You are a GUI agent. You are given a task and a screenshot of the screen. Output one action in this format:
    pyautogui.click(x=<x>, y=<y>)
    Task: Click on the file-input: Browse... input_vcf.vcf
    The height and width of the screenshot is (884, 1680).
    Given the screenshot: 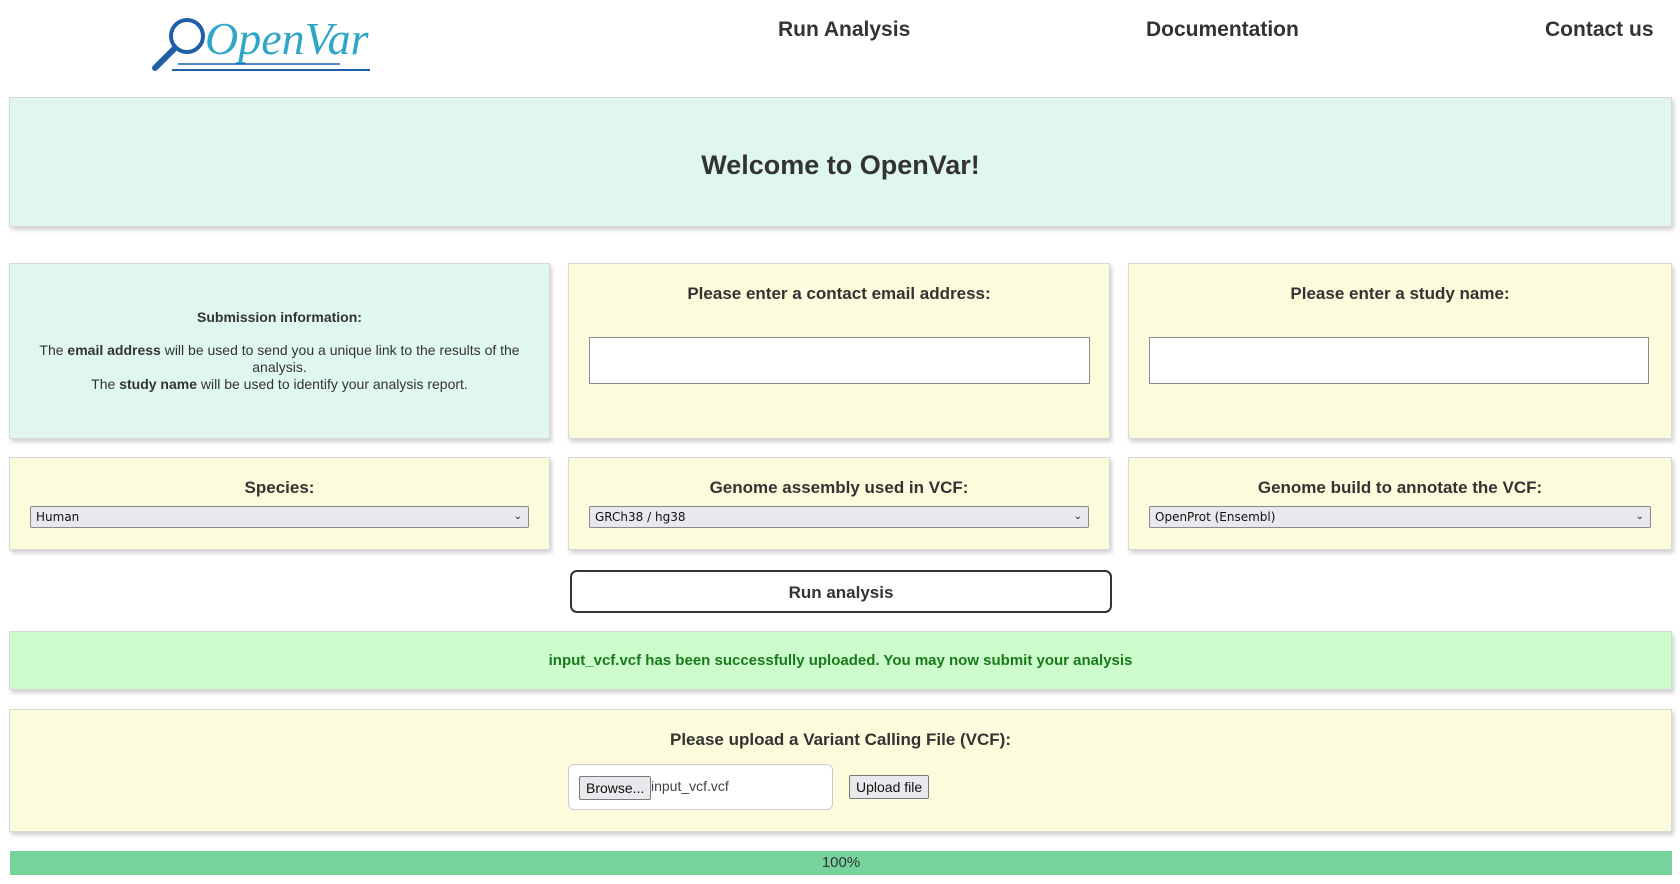 What is the action you would take?
    pyautogui.click(x=700, y=787)
    